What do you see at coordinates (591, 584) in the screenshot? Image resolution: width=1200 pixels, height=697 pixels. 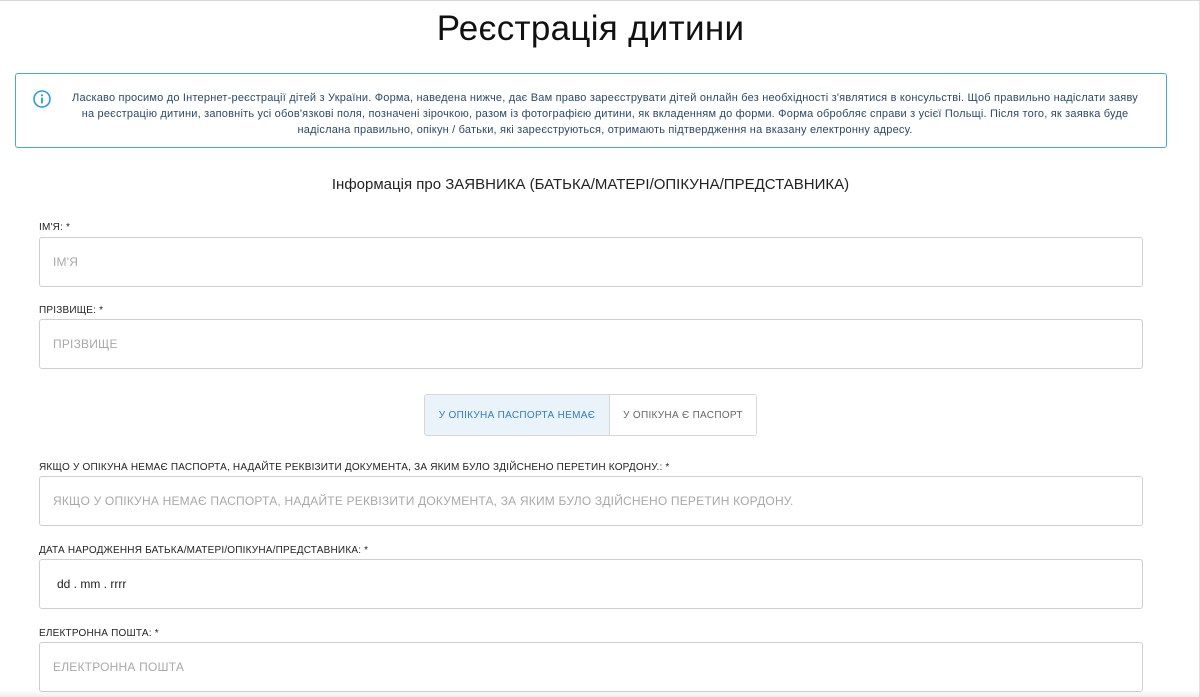 I see `birth-date-input: dd . mm . rrrr` at bounding box center [591, 584].